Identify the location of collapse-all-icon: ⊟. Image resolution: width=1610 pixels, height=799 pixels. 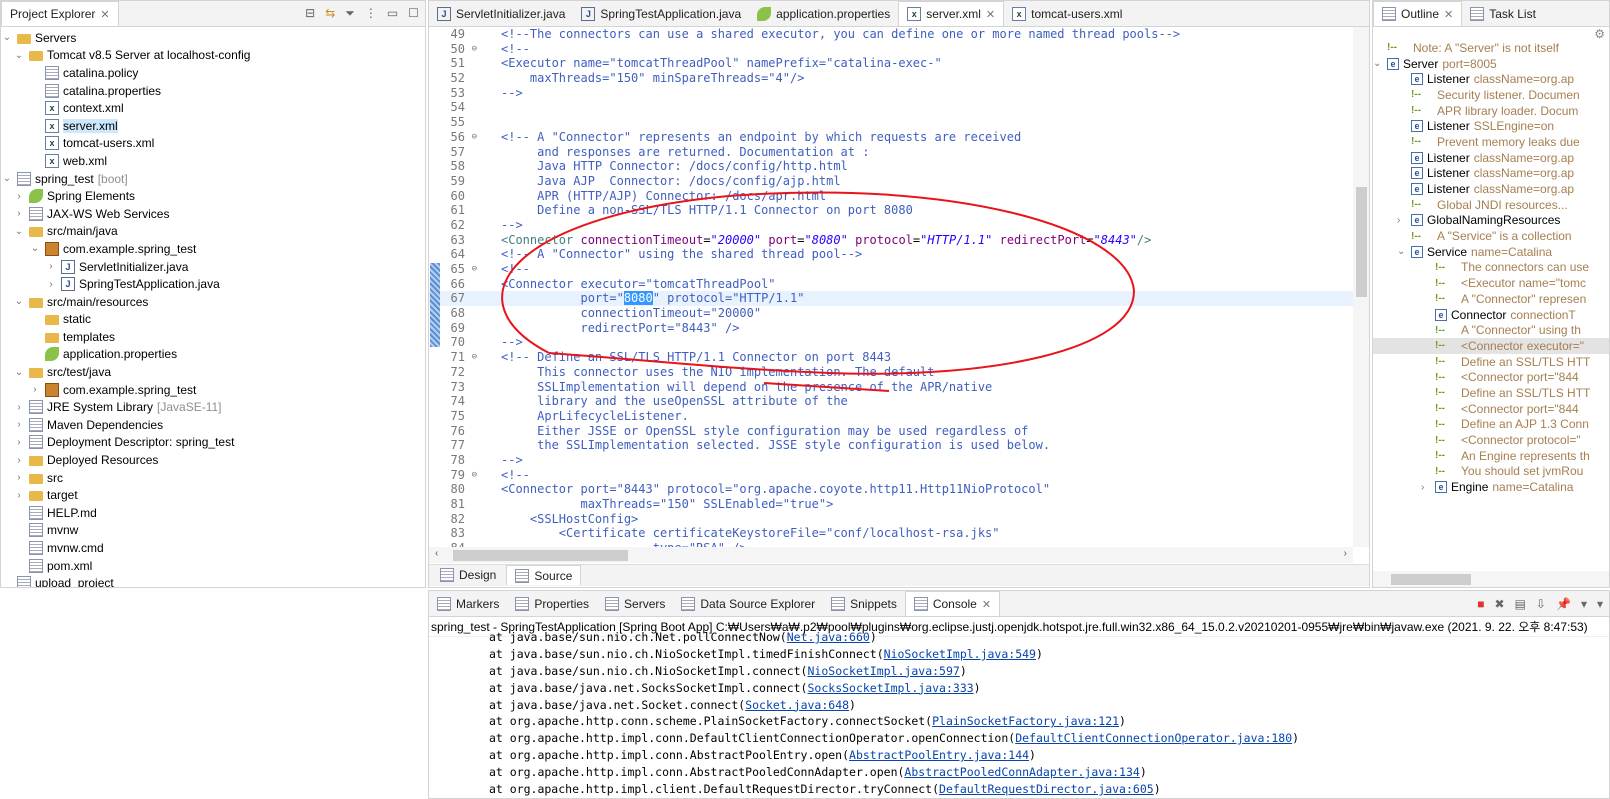
(310, 13).